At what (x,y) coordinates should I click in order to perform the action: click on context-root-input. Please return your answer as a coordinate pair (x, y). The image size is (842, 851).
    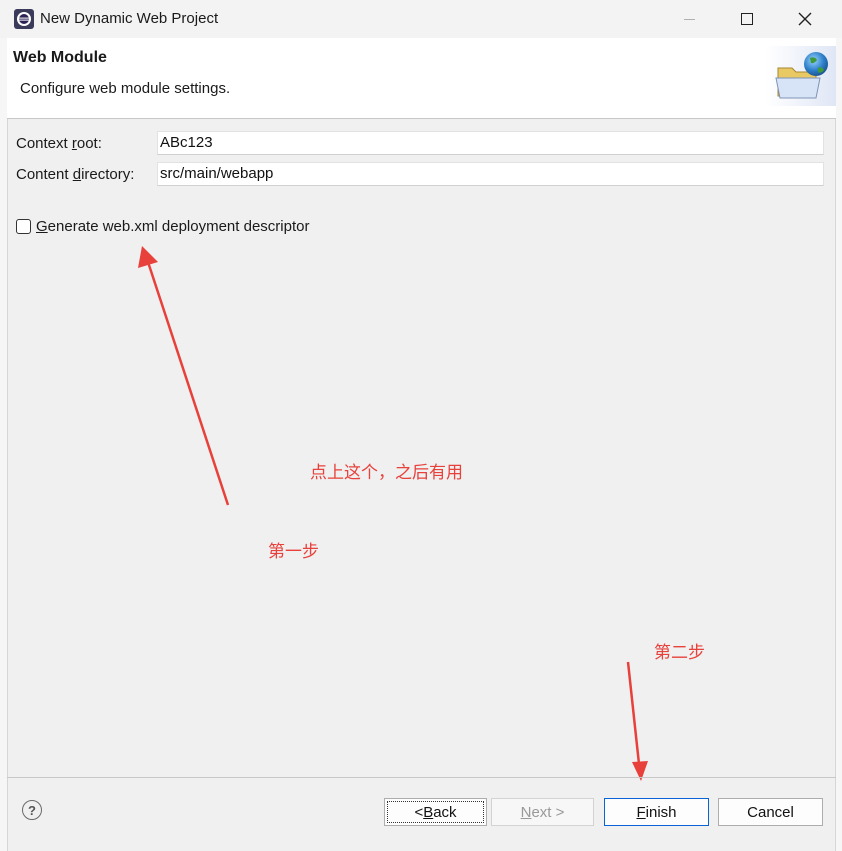
    Looking at the image, I should click on (490, 143).